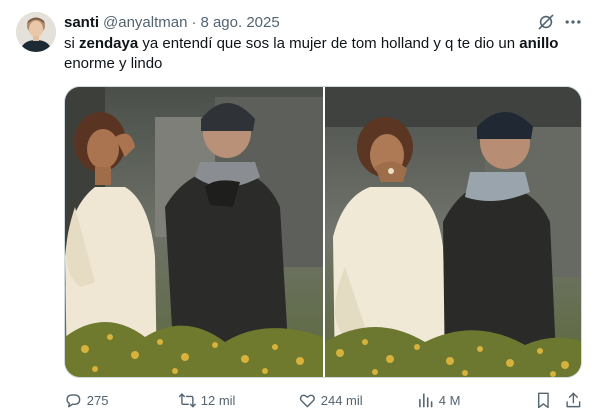 This screenshot has height=416, width=598. What do you see at coordinates (546, 22) in the screenshot?
I see `grok-icon` at bounding box center [546, 22].